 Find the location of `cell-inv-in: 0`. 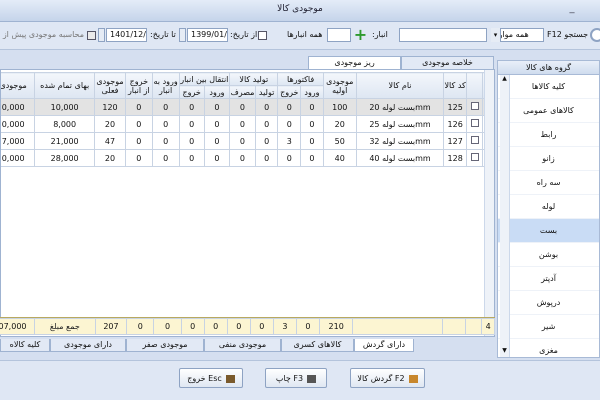

cell-inv-in: 0 is located at coordinates (312, 141).